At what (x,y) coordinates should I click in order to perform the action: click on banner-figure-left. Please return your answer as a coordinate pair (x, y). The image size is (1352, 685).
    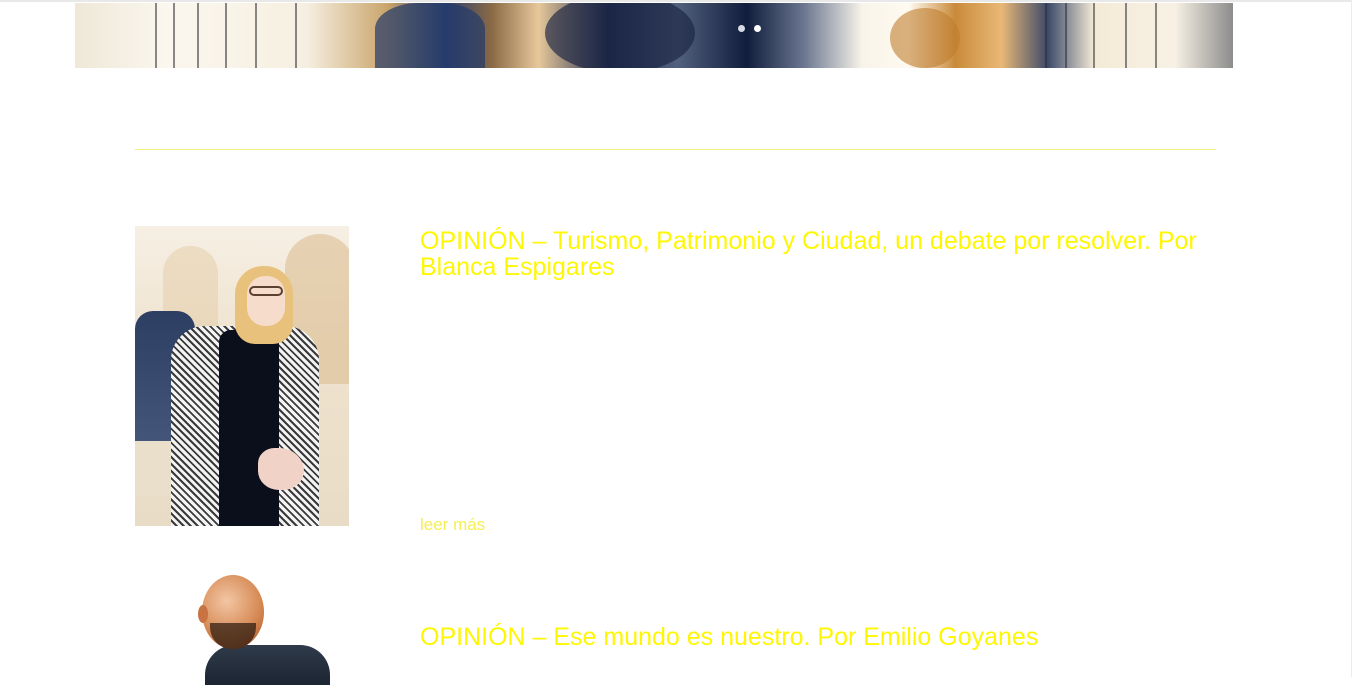
    Looking at the image, I should click on (430, 35).